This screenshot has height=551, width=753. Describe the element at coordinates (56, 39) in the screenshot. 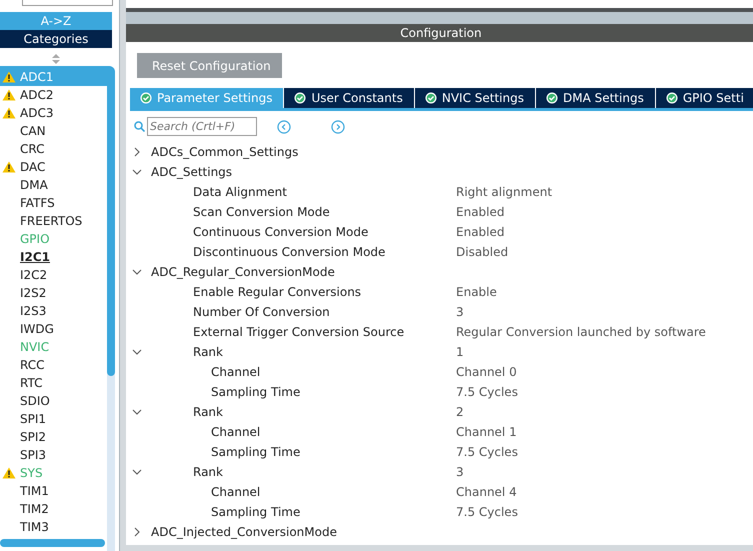

I see `categories-button: Categories` at that location.